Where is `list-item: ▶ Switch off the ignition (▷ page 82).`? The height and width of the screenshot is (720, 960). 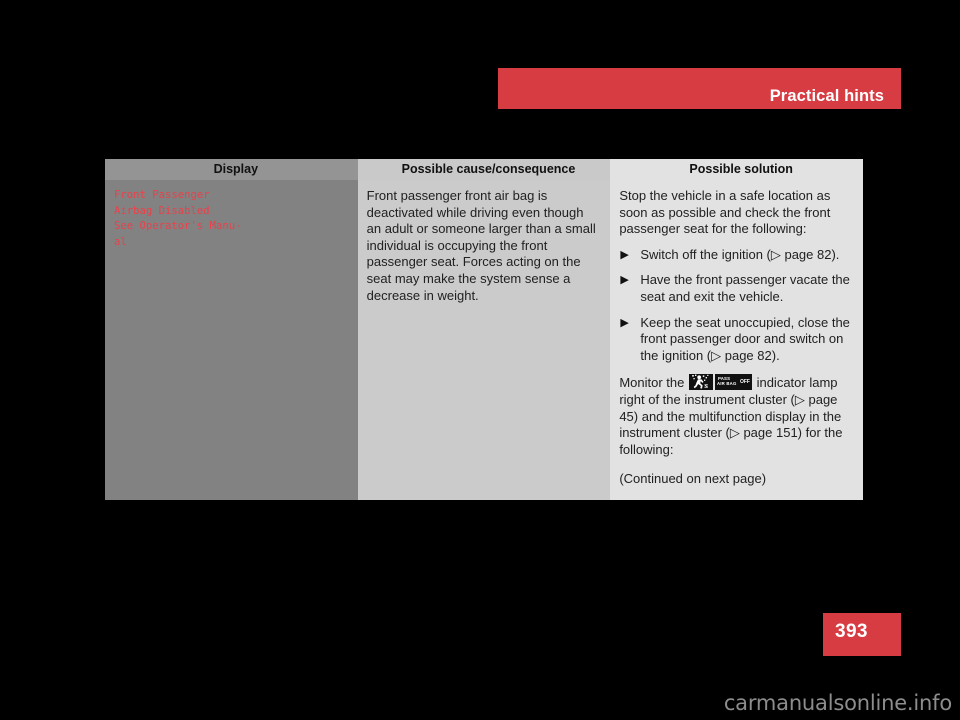
list-item: ▶ Switch off the ignition (▷ page 82). is located at coordinates (736, 255).